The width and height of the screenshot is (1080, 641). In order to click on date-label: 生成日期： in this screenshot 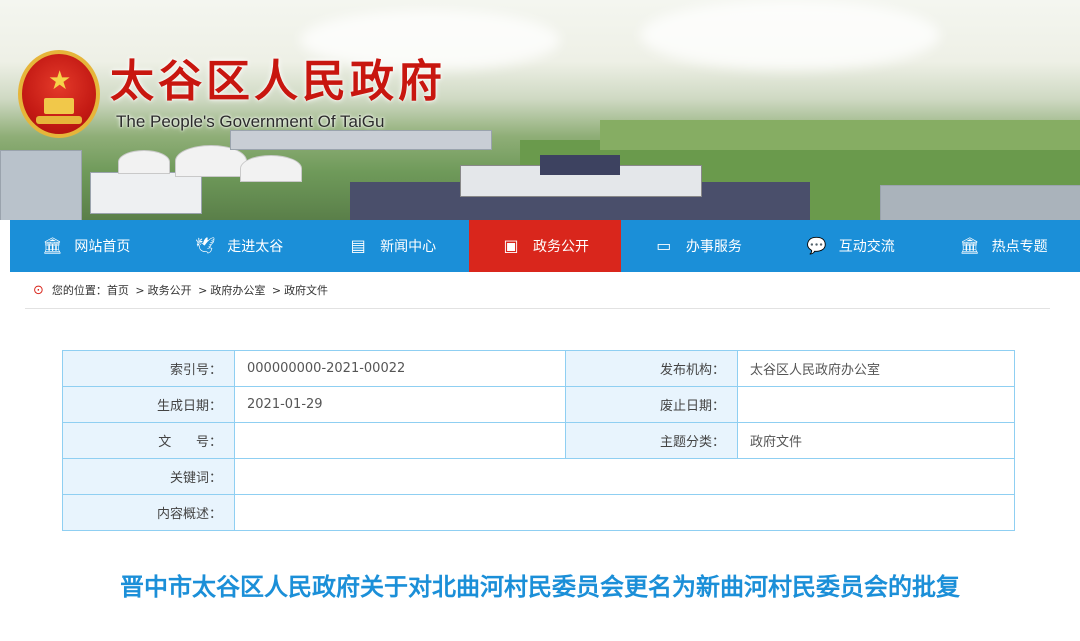, I will do `click(148, 404)`.